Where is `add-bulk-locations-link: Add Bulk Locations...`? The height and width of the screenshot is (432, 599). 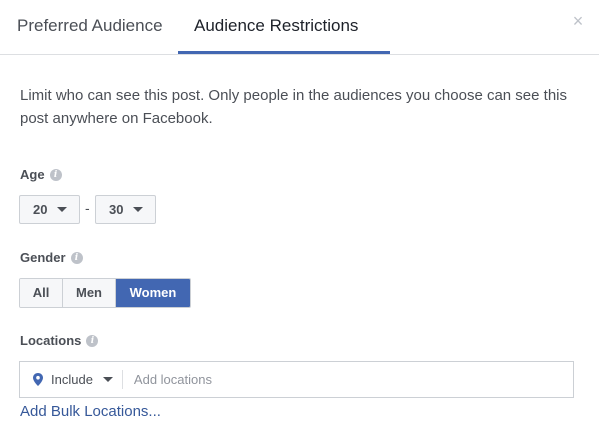
add-bulk-locations-link: Add Bulk Locations... is located at coordinates (90, 411).